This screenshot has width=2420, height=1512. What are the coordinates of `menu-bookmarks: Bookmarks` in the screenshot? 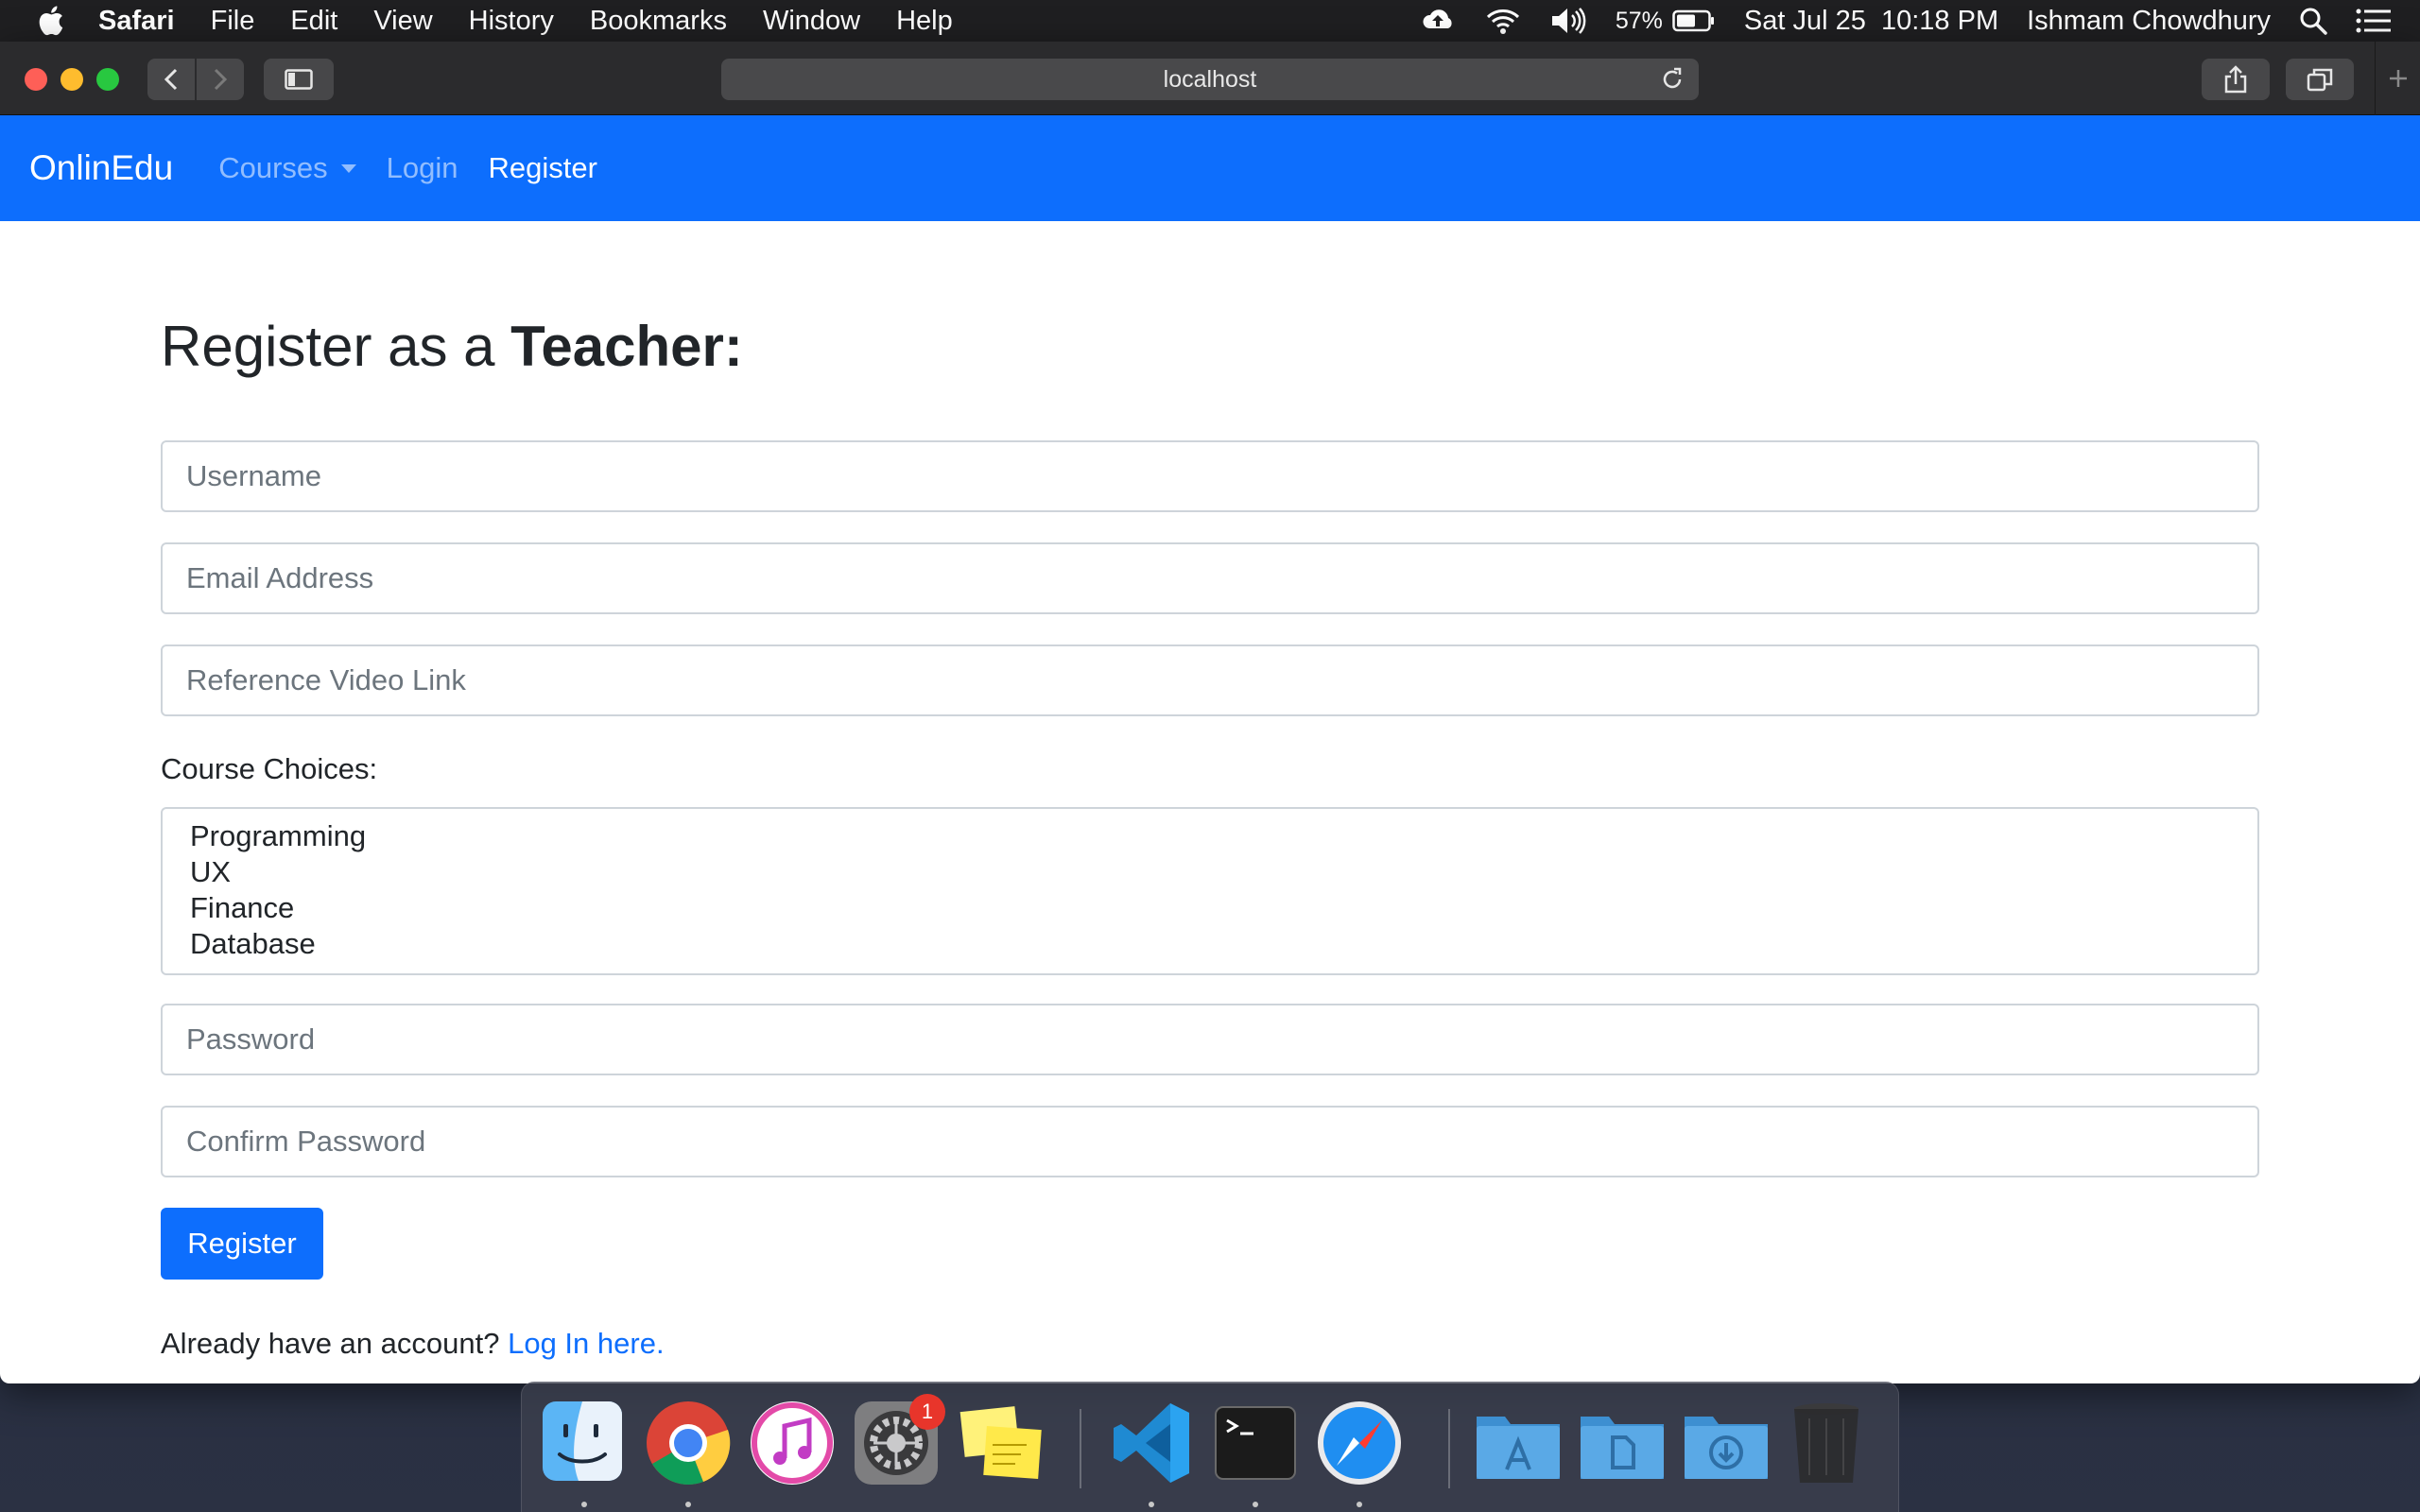 It's located at (658, 21).